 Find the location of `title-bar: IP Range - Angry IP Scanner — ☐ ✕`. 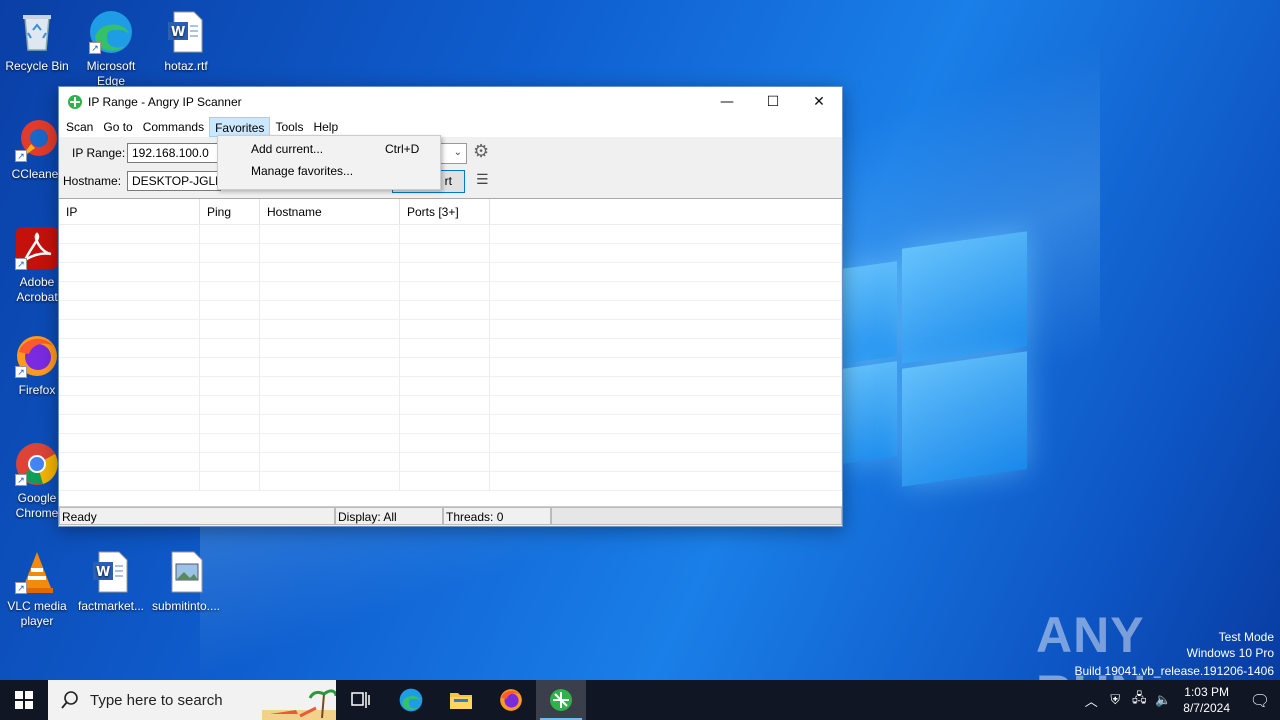

title-bar: IP Range - Angry IP Scanner — ☐ ✕ is located at coordinates (450, 102).